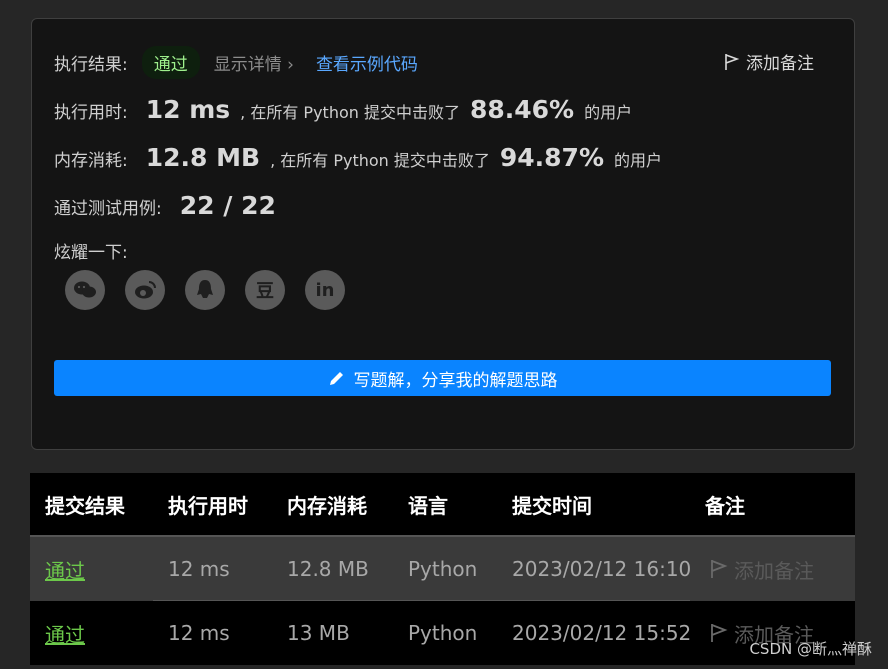 The image size is (888, 669). What do you see at coordinates (380, 160) in the screenshot?
I see `memory-prefix: , 在所有 Python 提交中击败了` at bounding box center [380, 160].